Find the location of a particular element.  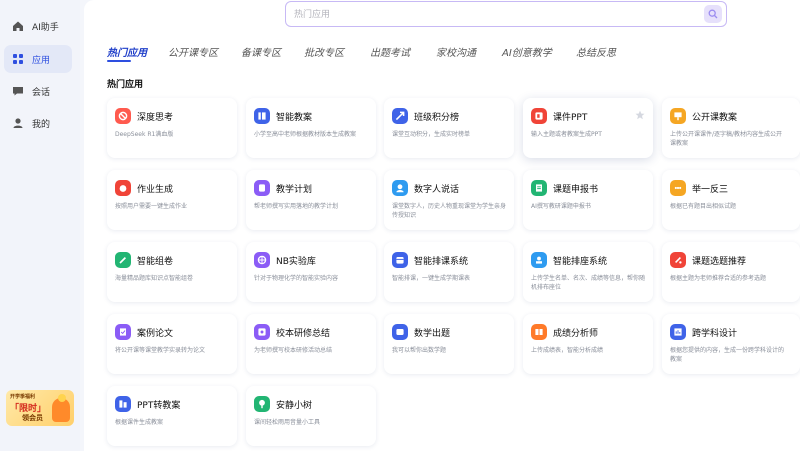

convert-icon is located at coordinates (123, 404).